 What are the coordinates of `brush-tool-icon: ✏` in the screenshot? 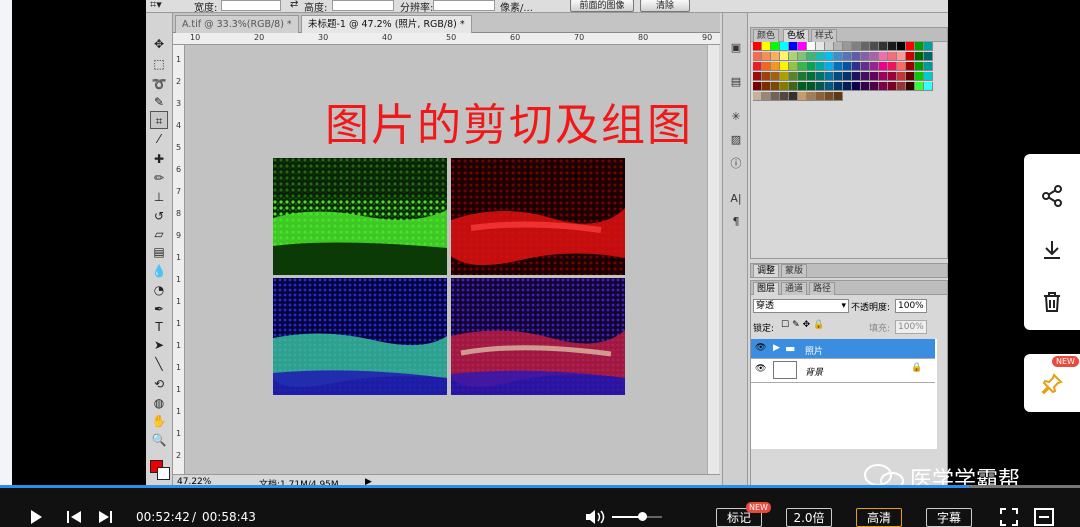 It's located at (159, 178).